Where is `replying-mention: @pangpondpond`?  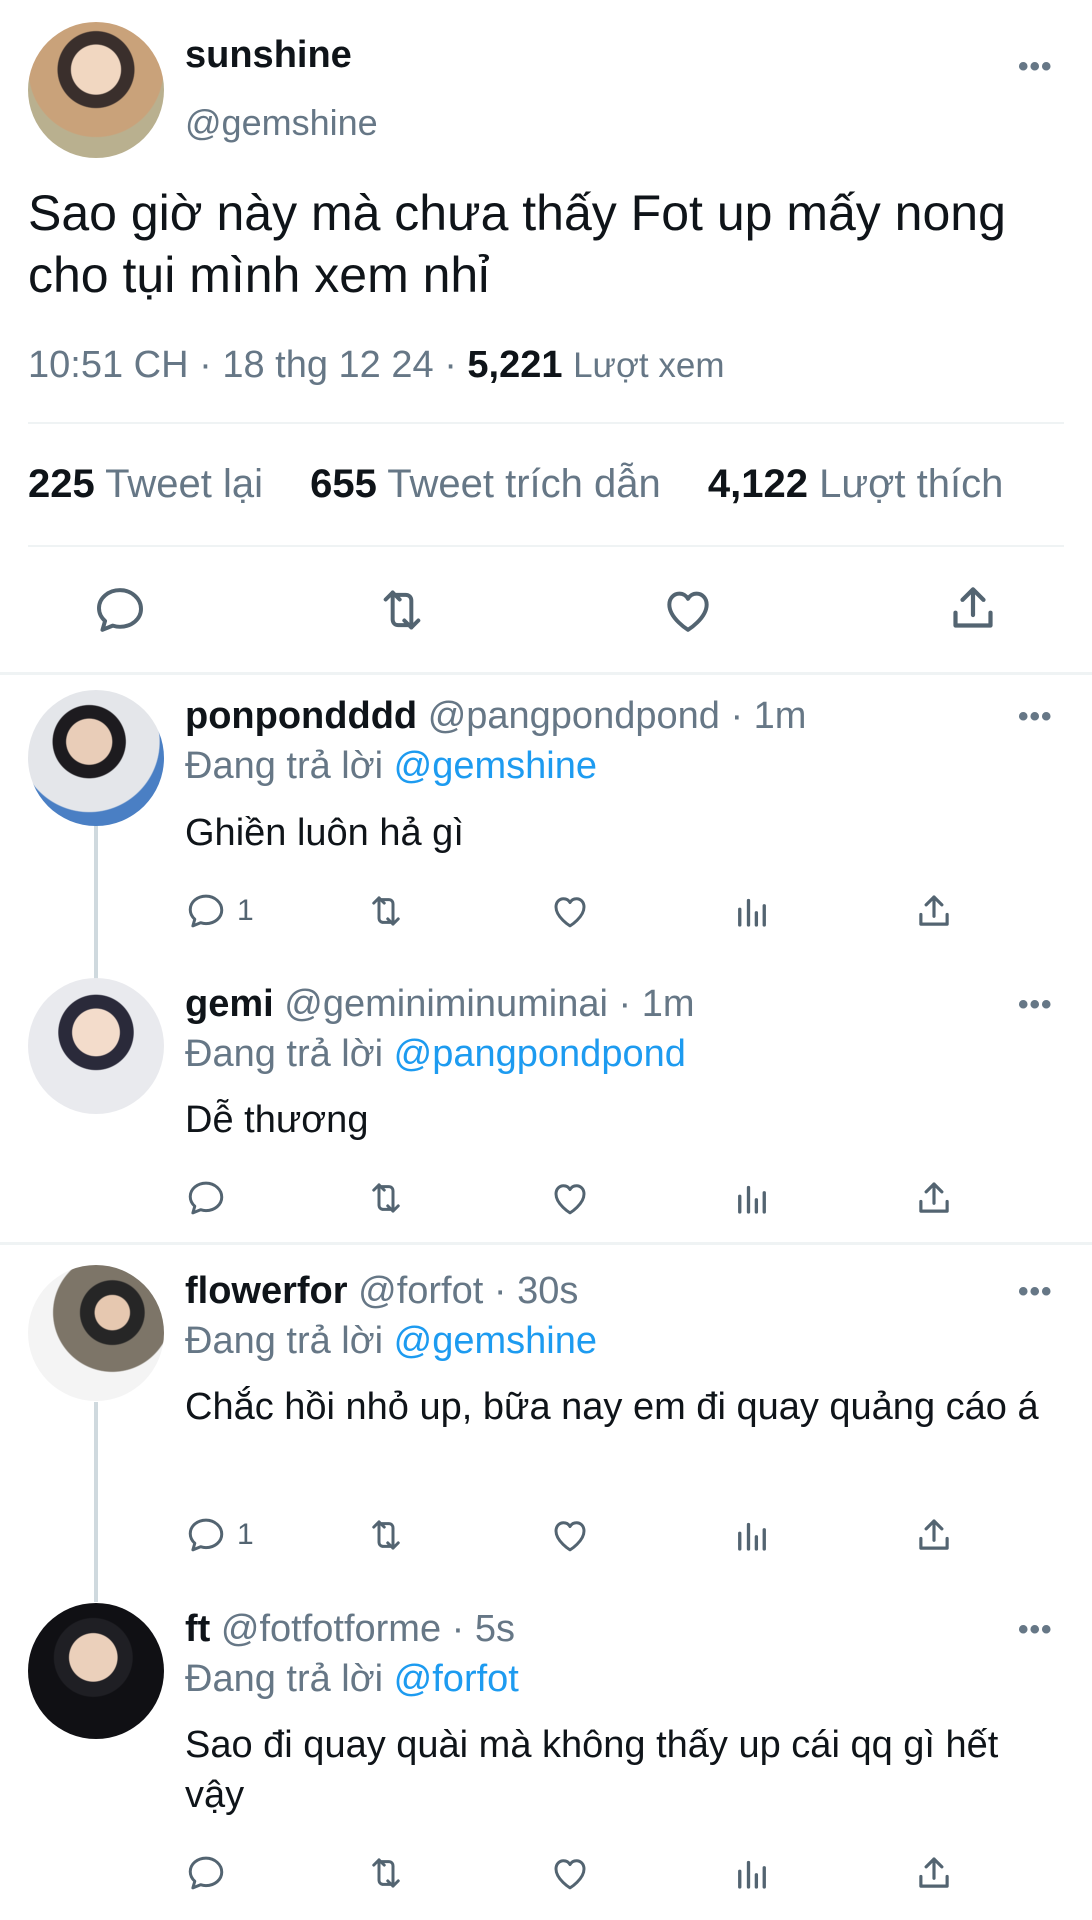
replying-mention: @pangpondpond is located at coordinates (540, 1054).